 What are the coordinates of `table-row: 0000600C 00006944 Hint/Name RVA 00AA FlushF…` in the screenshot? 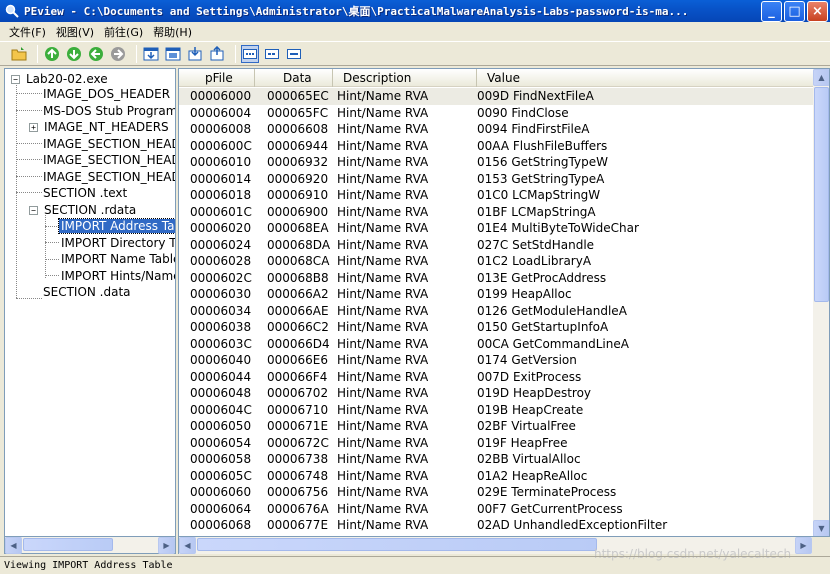 It's located at (496, 146).